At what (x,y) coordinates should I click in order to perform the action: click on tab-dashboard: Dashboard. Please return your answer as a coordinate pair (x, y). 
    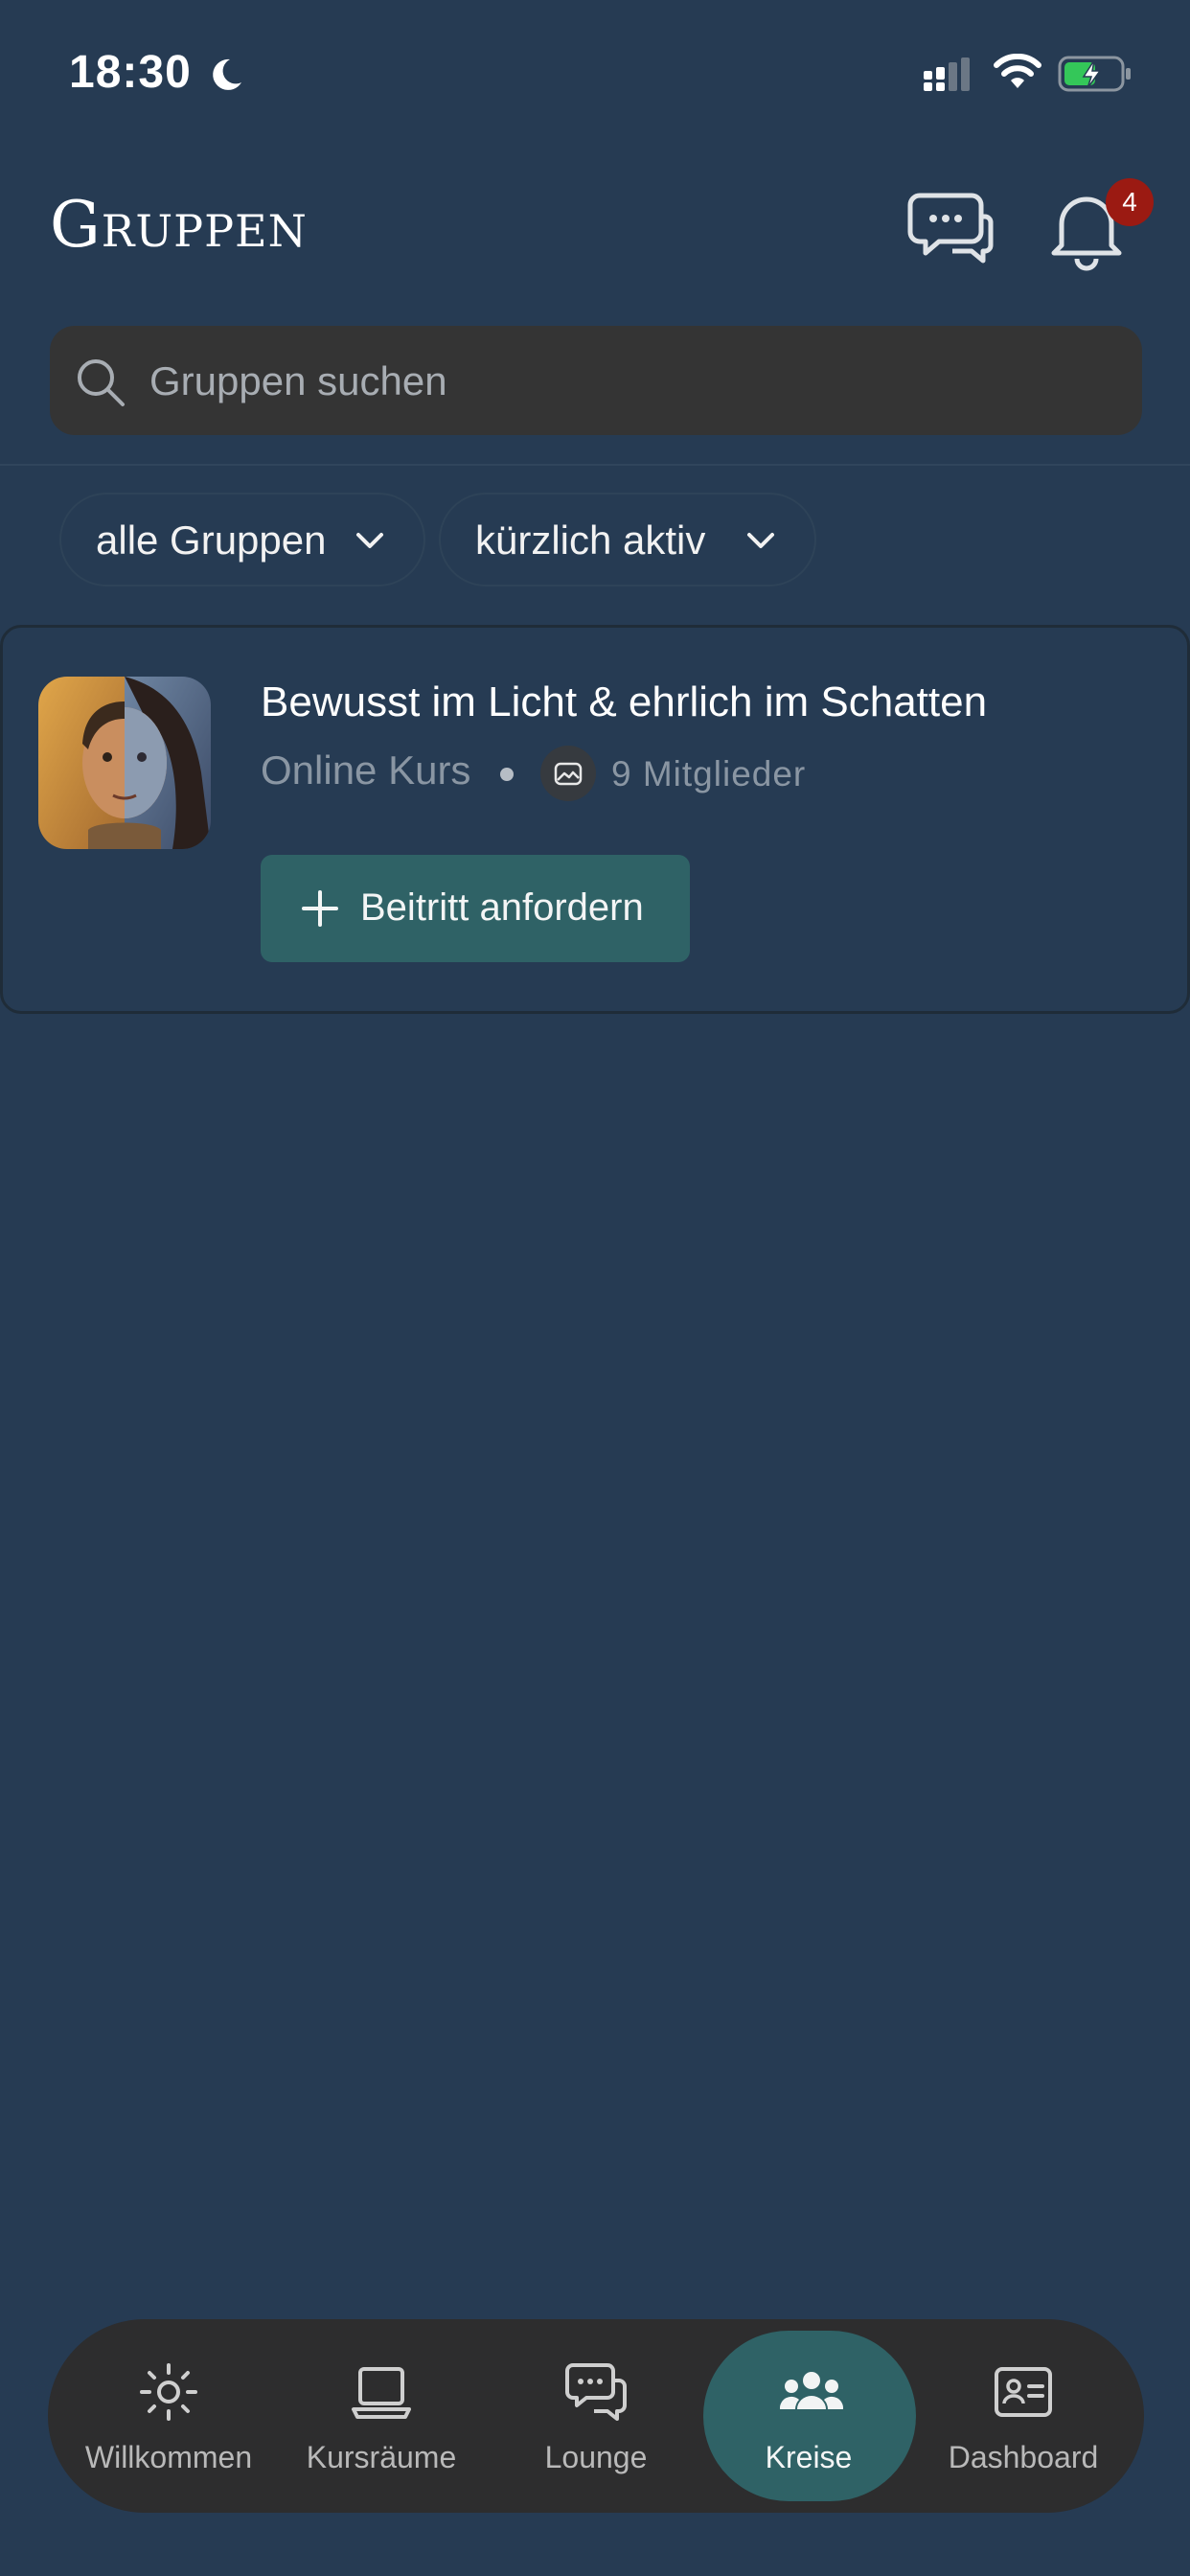
    Looking at the image, I should click on (1023, 2416).